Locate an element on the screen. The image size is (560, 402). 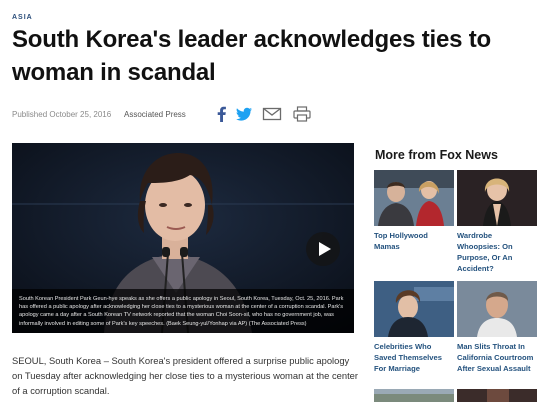
article-source: Associated Press is located at coordinates (155, 114).